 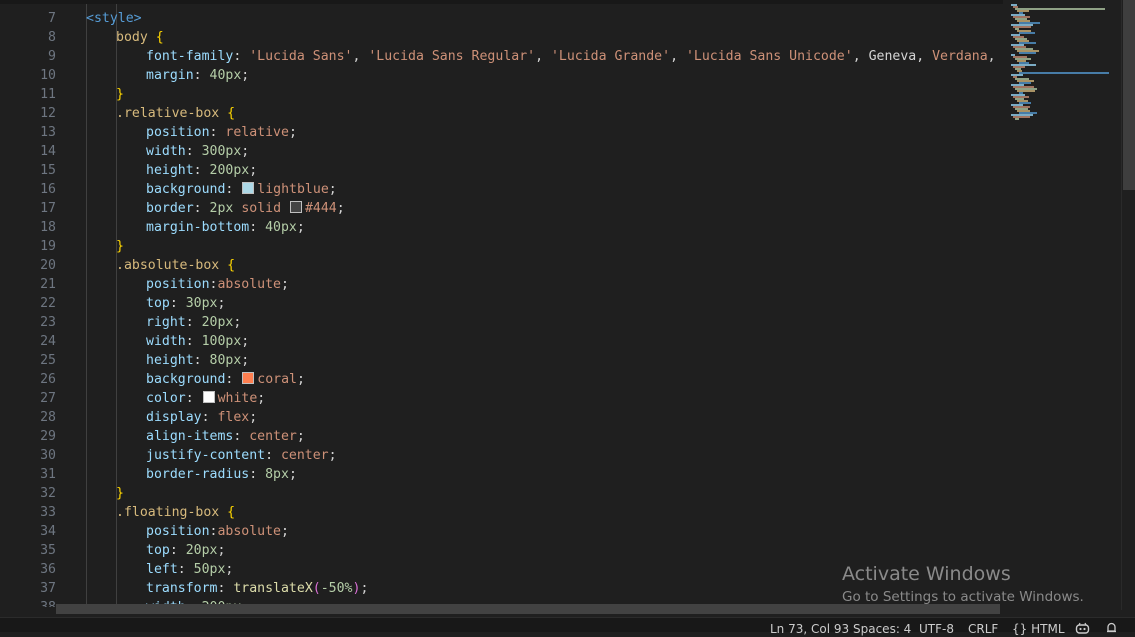 I want to click on code-text: height: 80px;, so click(x=197, y=360).